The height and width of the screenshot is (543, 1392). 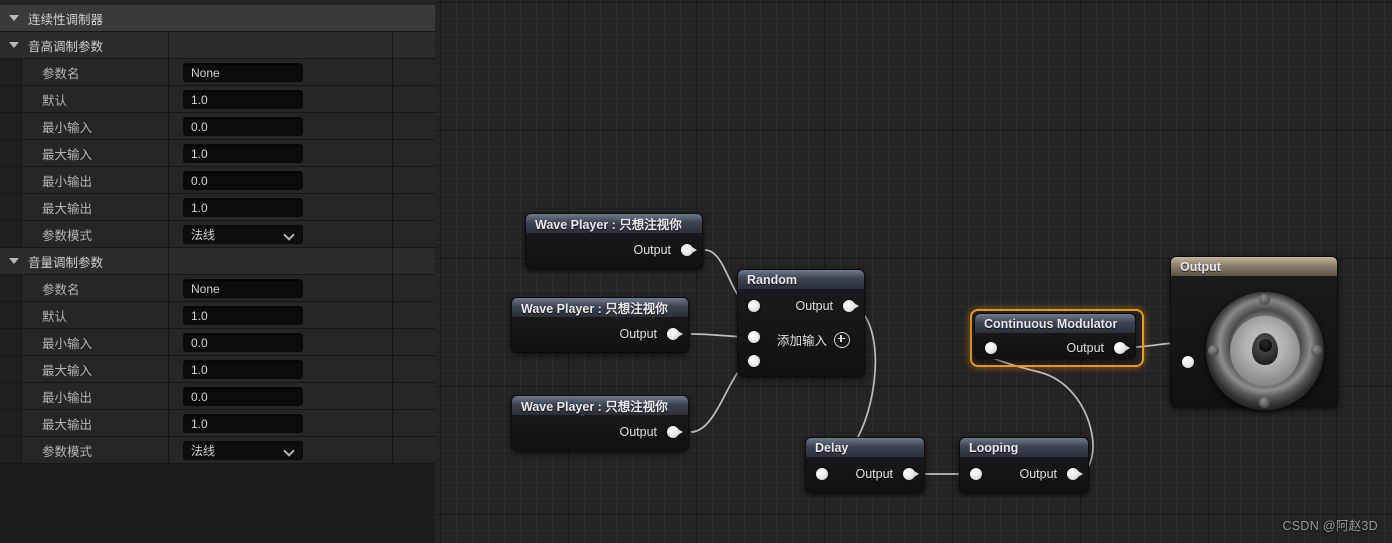 I want to click on property-row: 最小输出 0.0, so click(x=217, y=396).